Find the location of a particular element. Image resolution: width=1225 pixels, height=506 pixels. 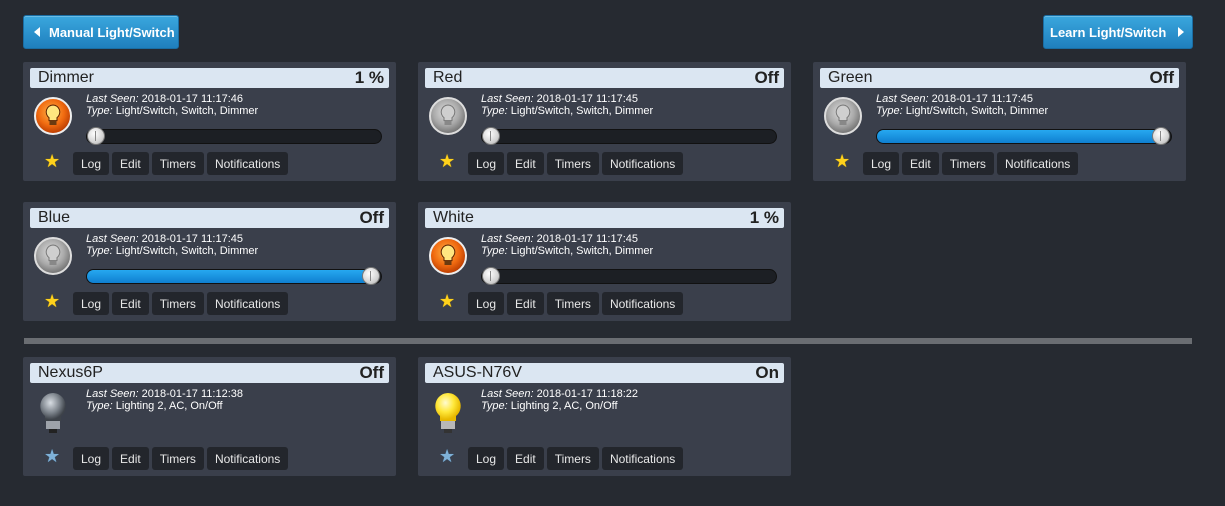

device-name: Dimmer is located at coordinates (66, 77).